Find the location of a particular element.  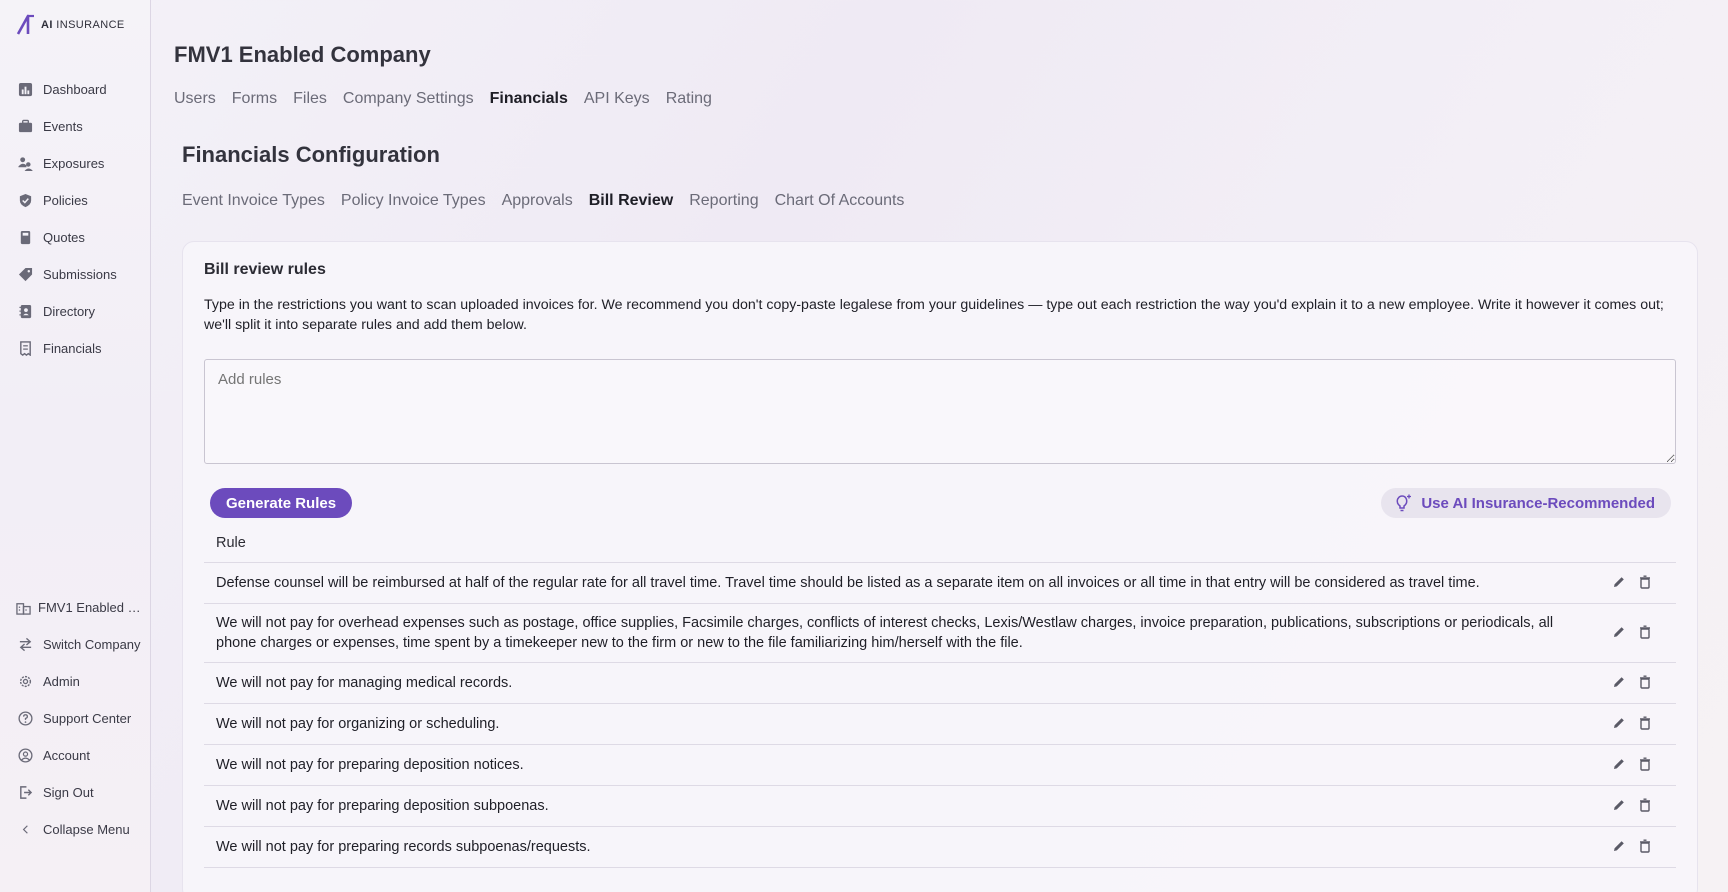

subtab-policy-invoice-types: Policy Invoice Types is located at coordinates (413, 201).